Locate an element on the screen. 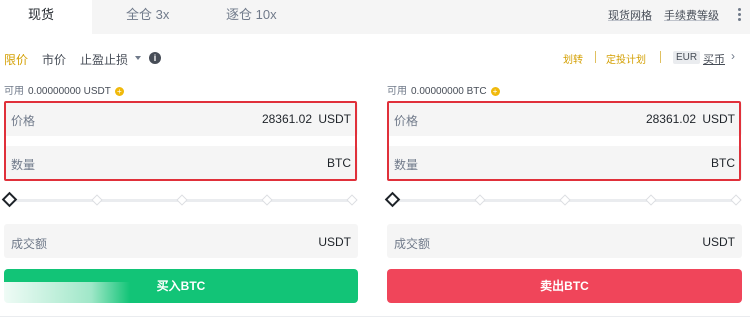  more-vertical-icon is located at coordinates (739, 15).